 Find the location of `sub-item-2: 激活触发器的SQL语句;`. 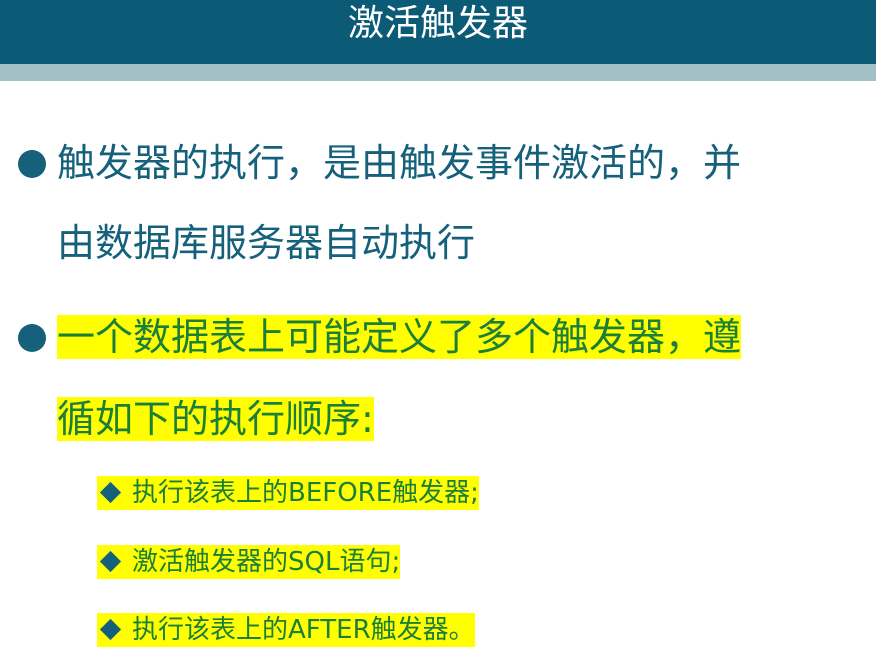

sub-item-2: 激活触发器的SQL语句; is located at coordinates (249, 562).